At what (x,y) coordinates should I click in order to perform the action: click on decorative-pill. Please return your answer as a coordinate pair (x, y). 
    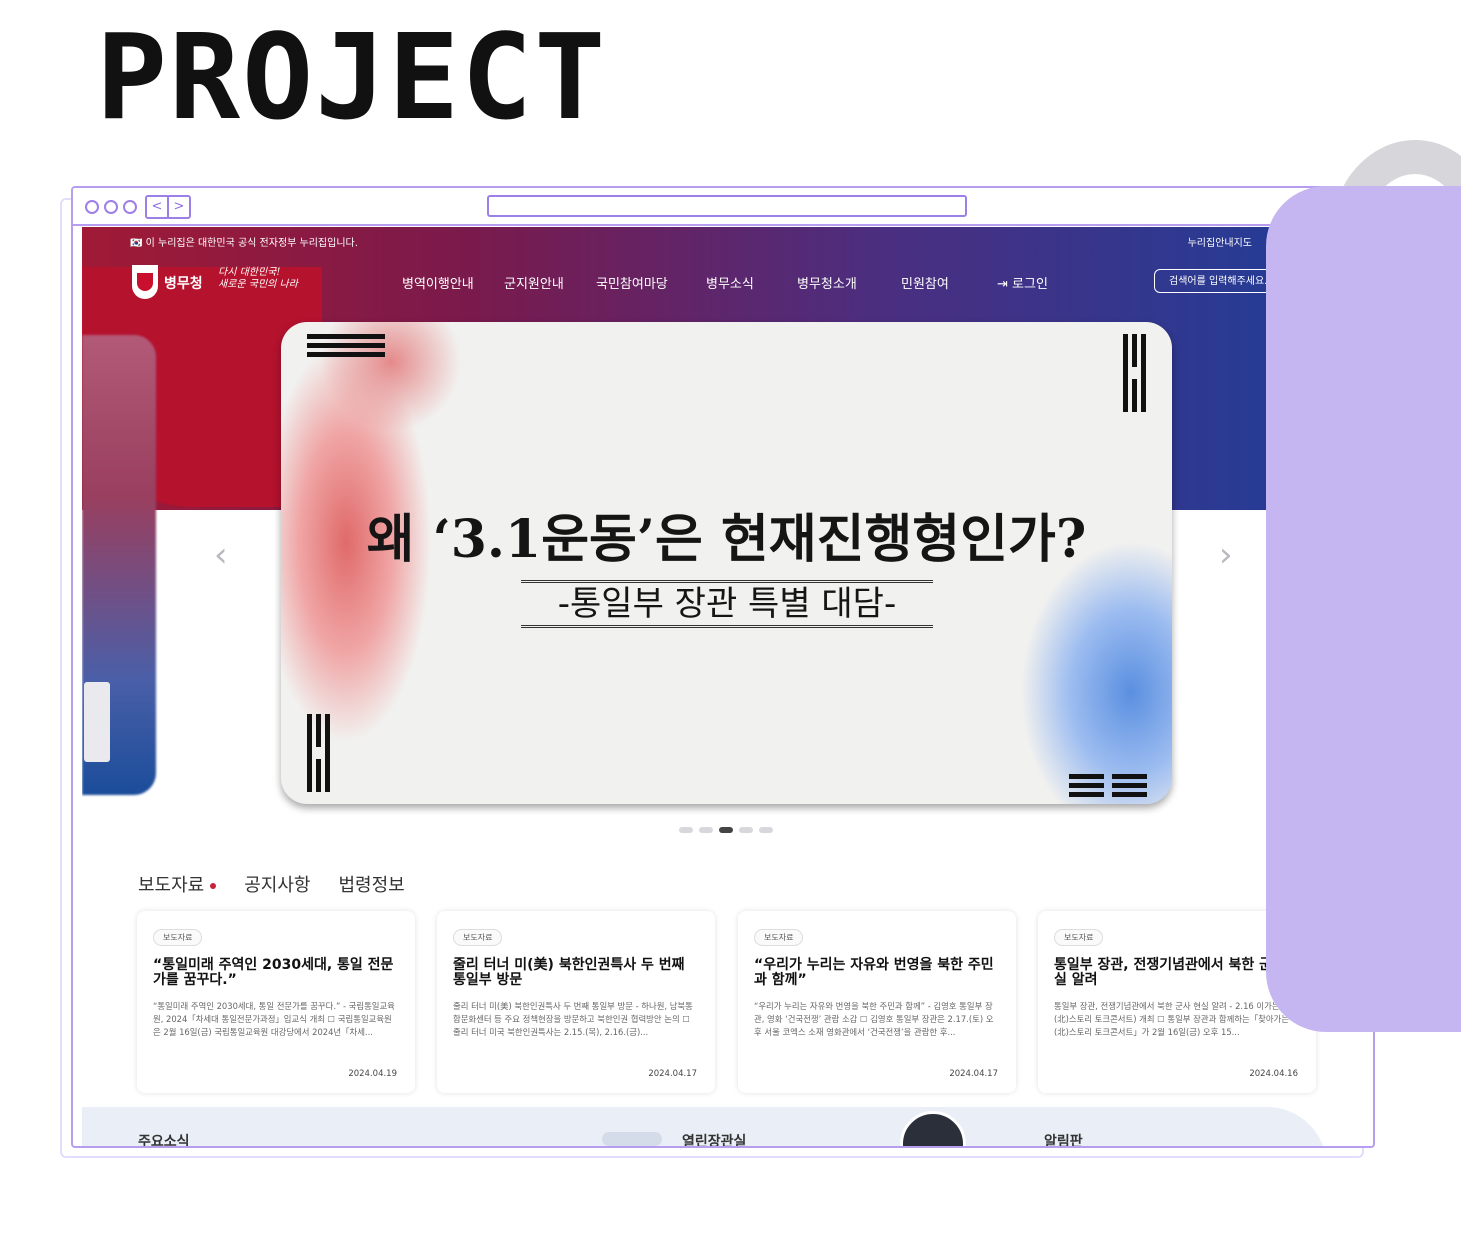
    Looking at the image, I should click on (632, 1139).